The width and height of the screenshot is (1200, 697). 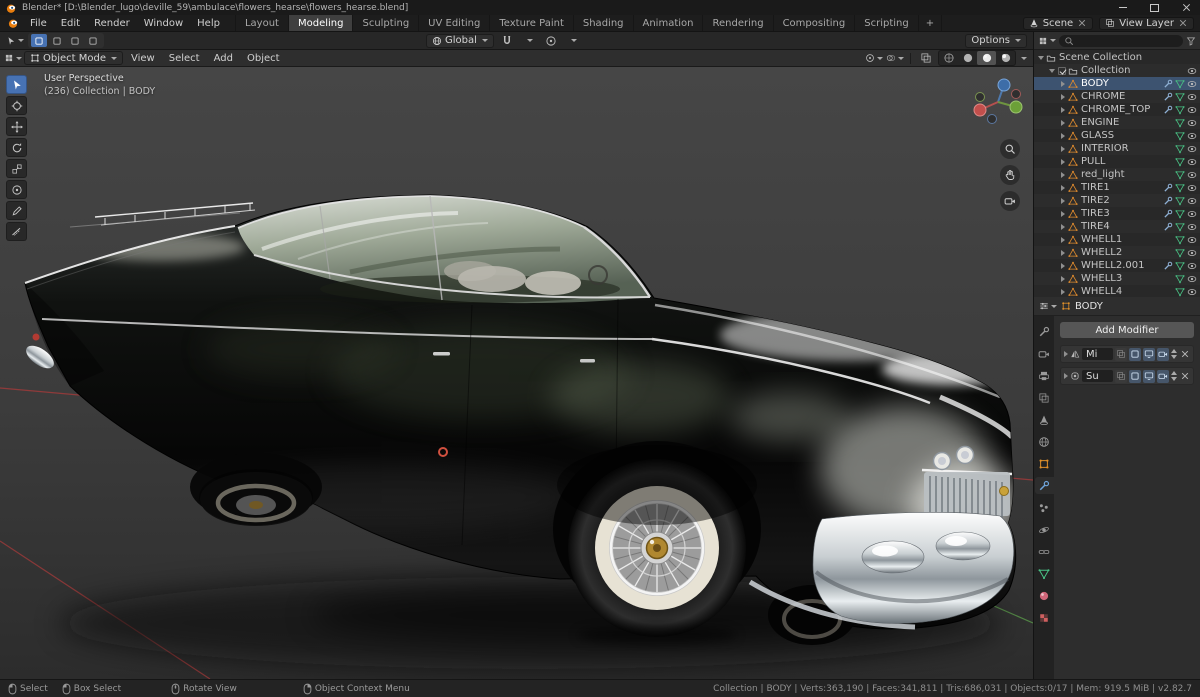 What do you see at coordinates (1047, 40) in the screenshot?
I see `outliner-editor-type-button` at bounding box center [1047, 40].